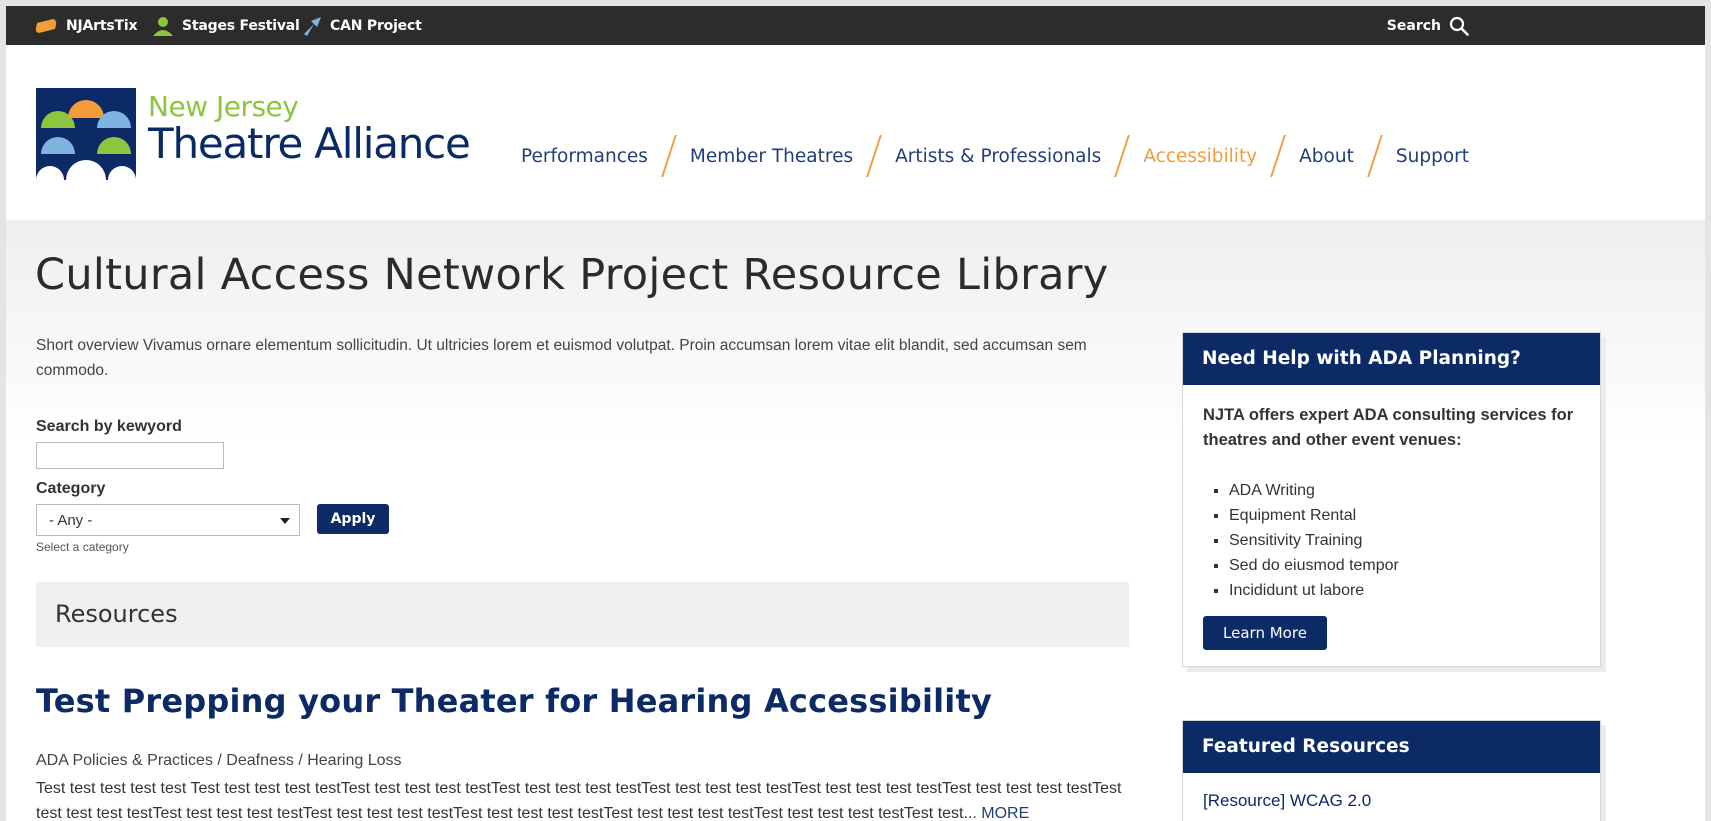 The image size is (1711, 821). What do you see at coordinates (998, 156) in the screenshot?
I see `nav-artists-professionals: Artists & Professionals` at bounding box center [998, 156].